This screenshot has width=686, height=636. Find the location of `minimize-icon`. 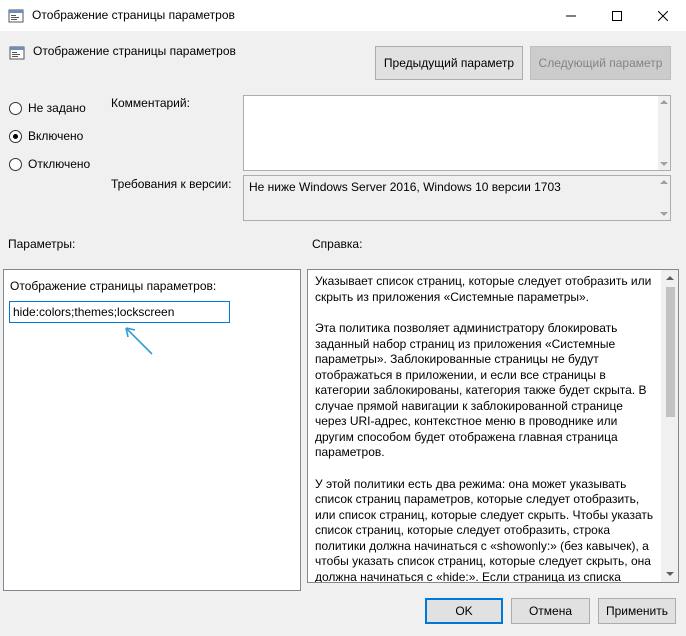

minimize-icon is located at coordinates (571, 15).